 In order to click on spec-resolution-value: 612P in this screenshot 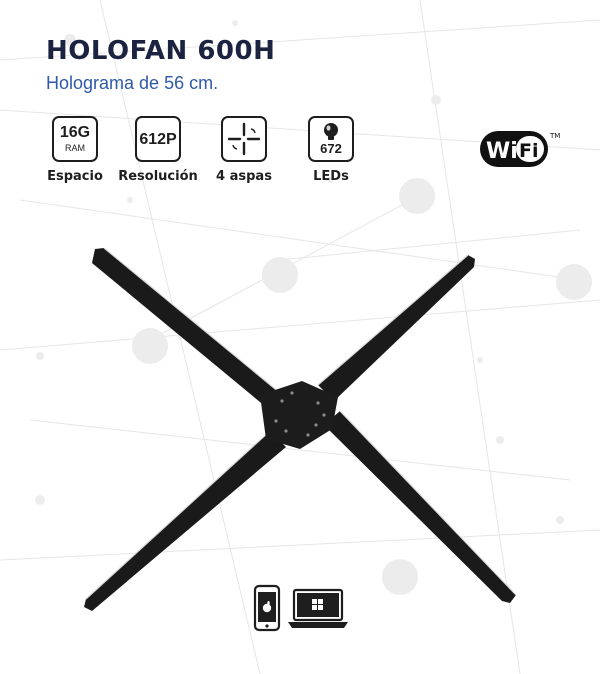, I will do `click(158, 139)`.